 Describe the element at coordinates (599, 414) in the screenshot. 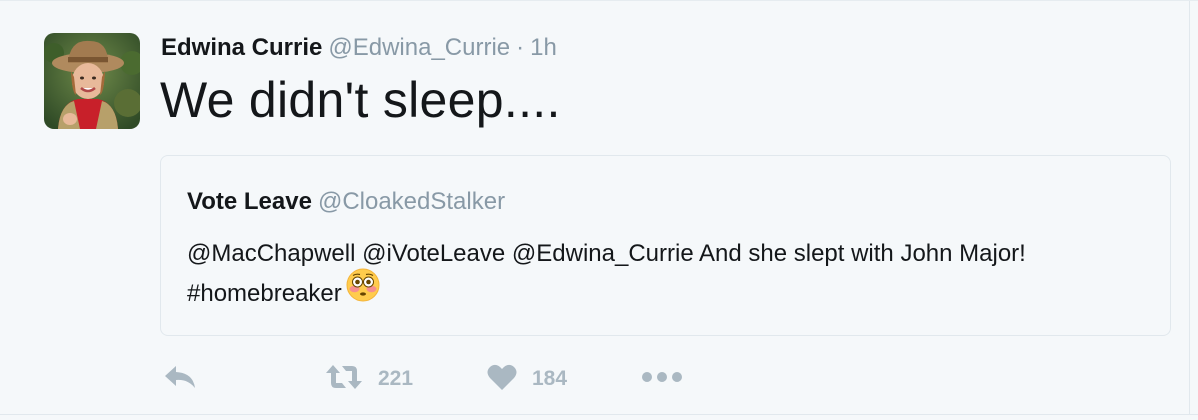

I see `bottom-divider` at that location.